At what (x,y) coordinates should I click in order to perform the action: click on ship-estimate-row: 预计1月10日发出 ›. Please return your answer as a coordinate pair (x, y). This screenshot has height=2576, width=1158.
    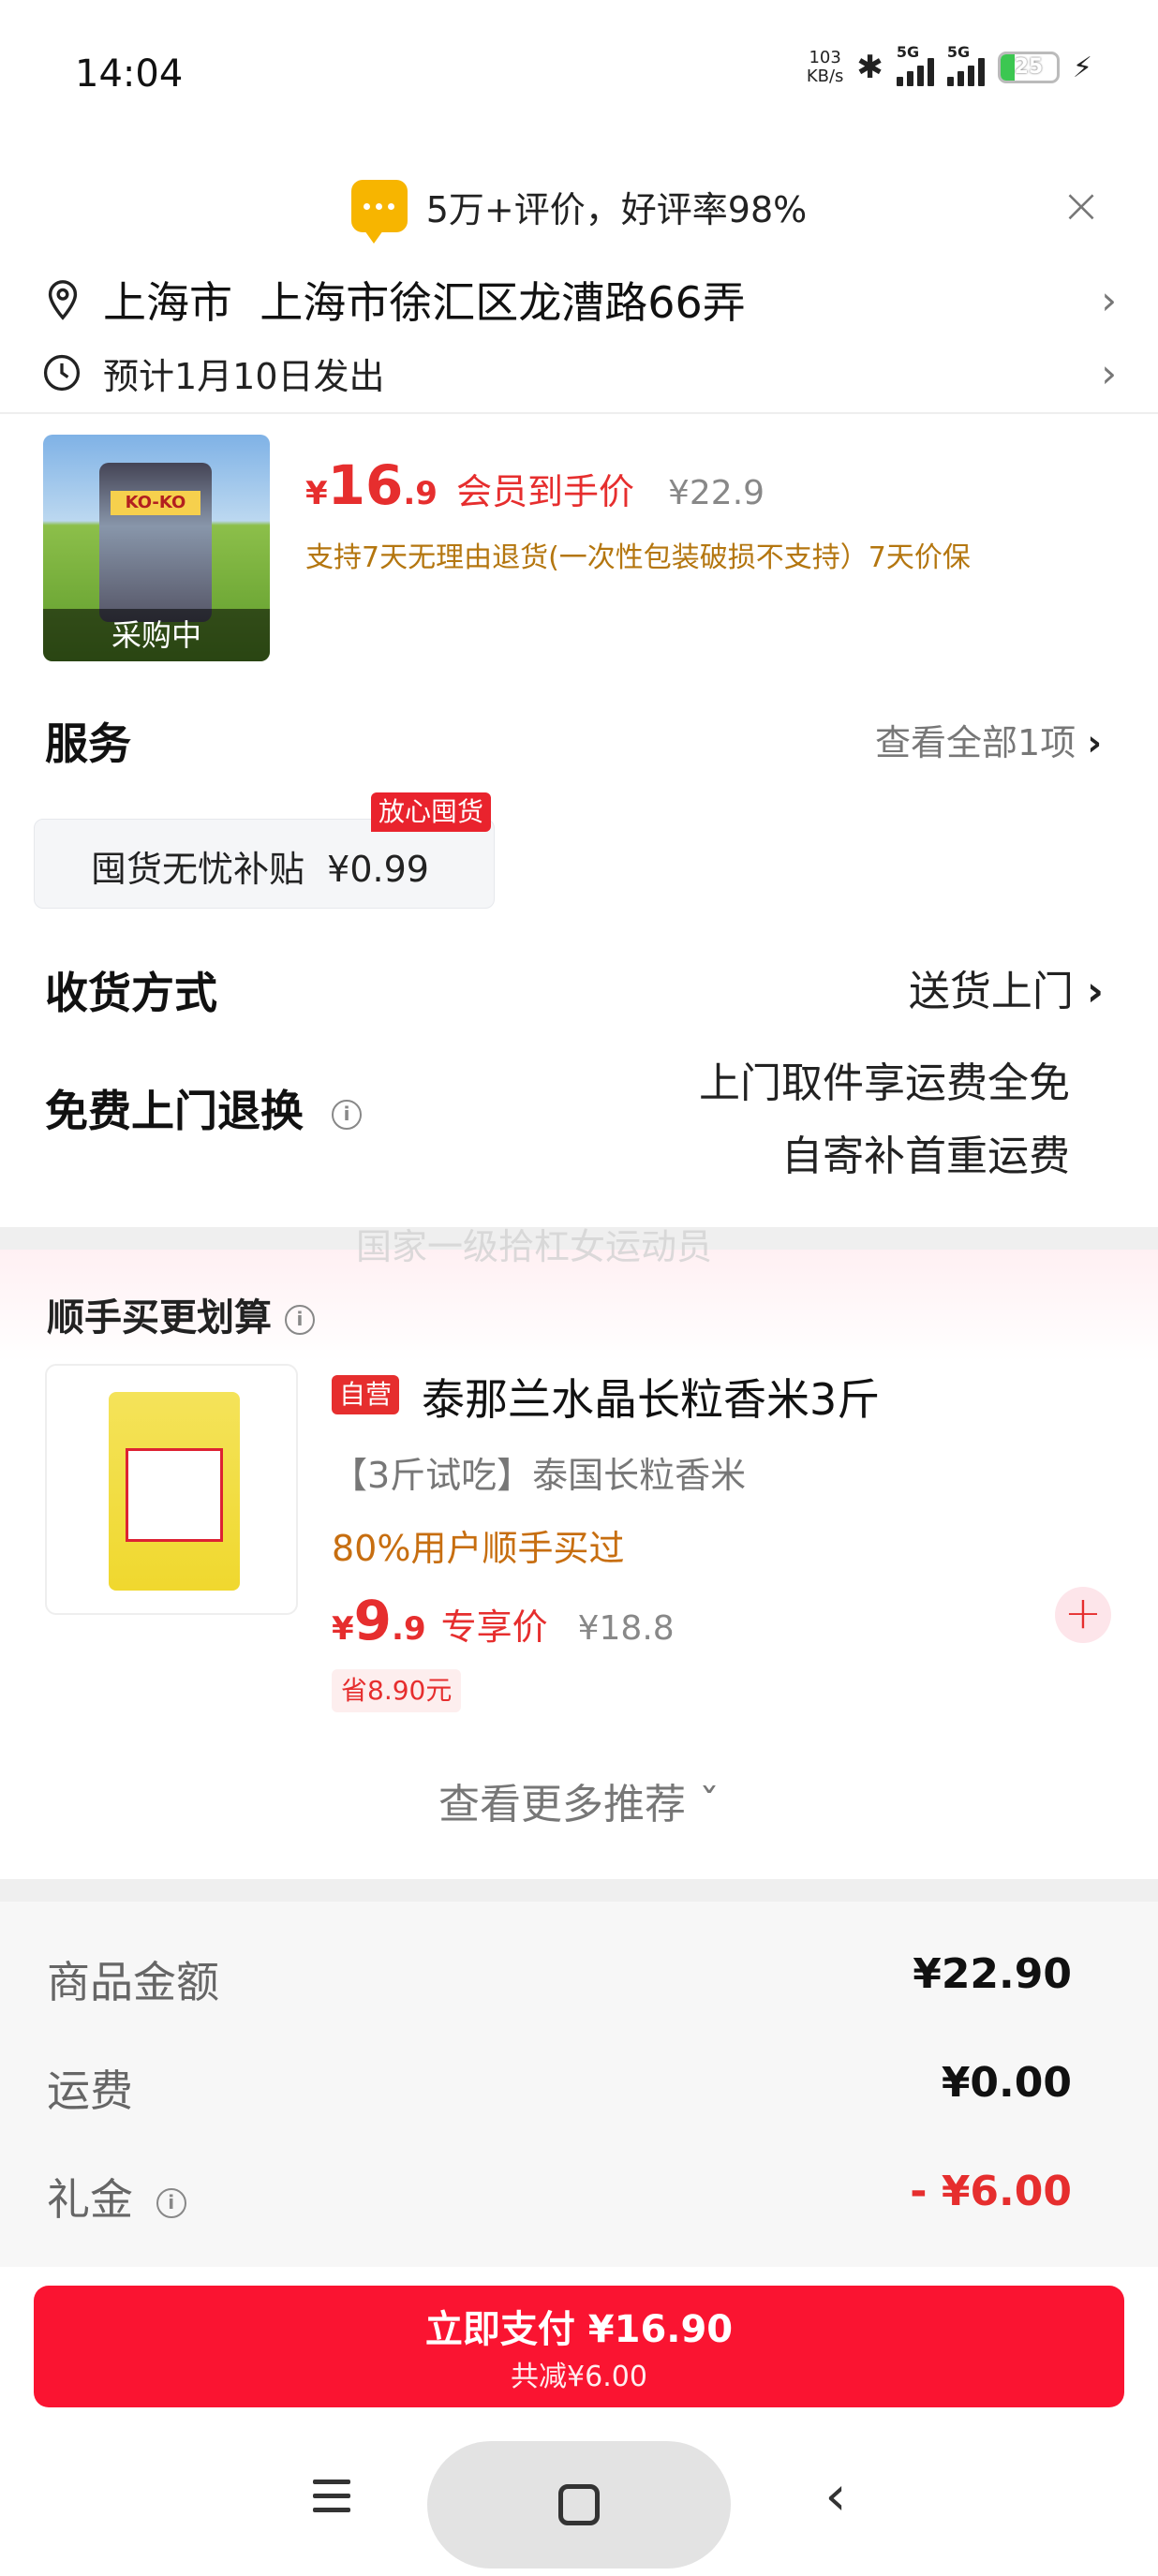
    Looking at the image, I should click on (579, 373).